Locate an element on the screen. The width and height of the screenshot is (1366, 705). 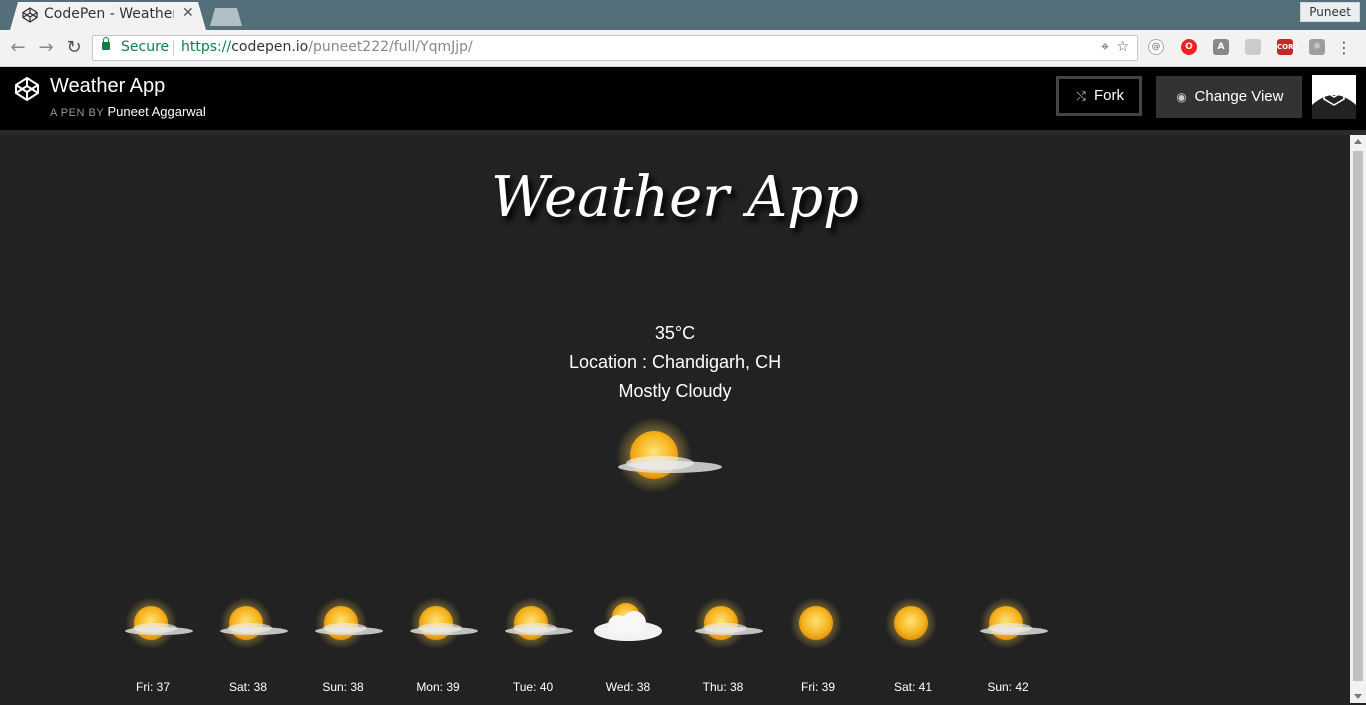
url-path: /puneet222/full/YqmJjp/ is located at coordinates (390, 47).